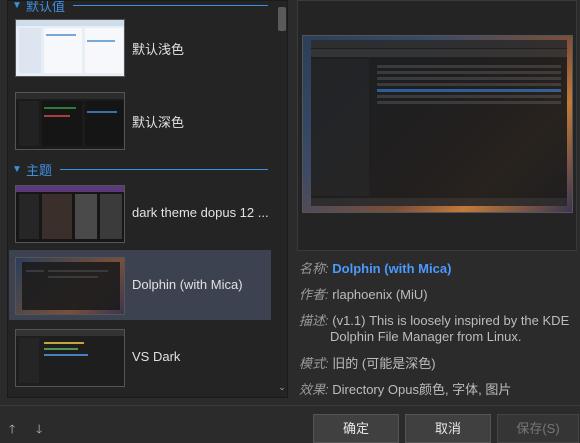  What do you see at coordinates (314, 320) in the screenshot?
I see `detail-label: 描述:` at bounding box center [314, 320].